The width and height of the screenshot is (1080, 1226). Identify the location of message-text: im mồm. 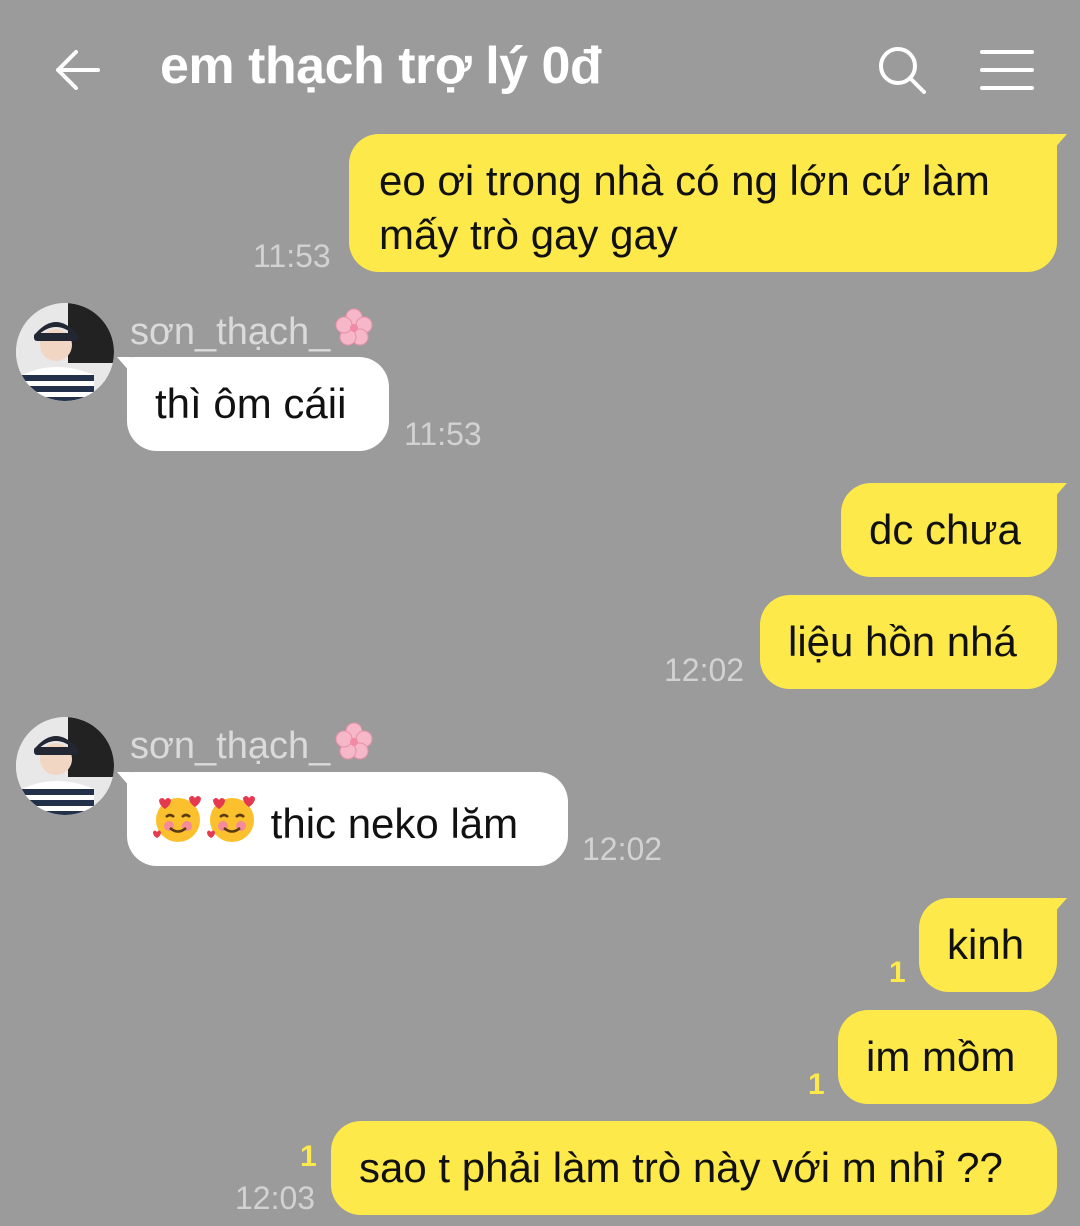
(941, 1056).